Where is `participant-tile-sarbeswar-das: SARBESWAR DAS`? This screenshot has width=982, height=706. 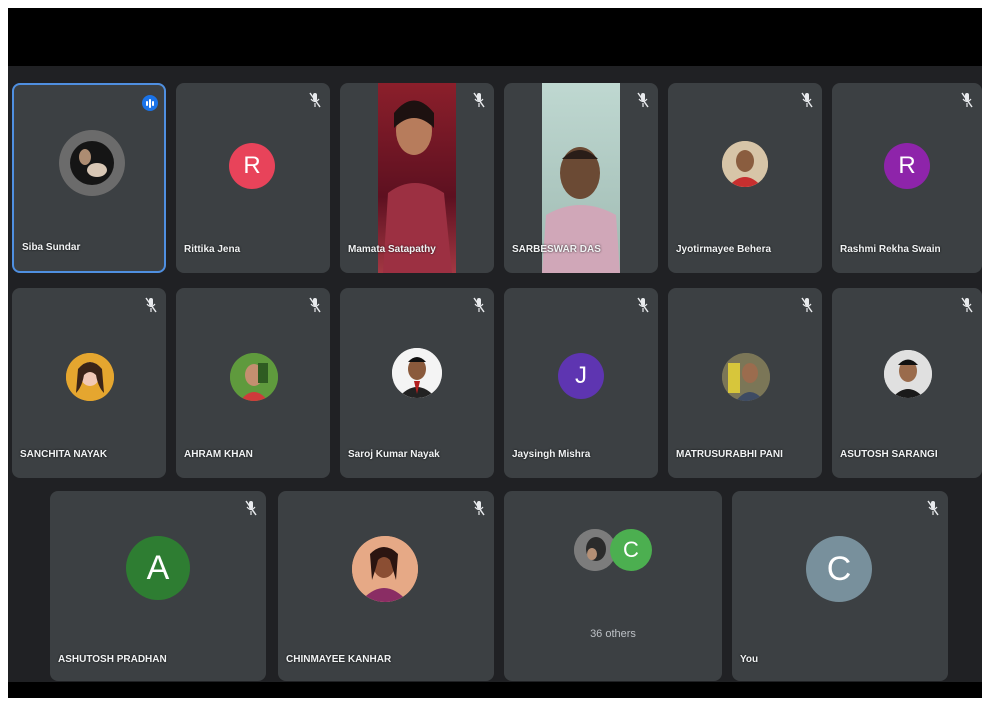
participant-tile-sarbeswar-das: SARBESWAR DAS is located at coordinates (581, 178).